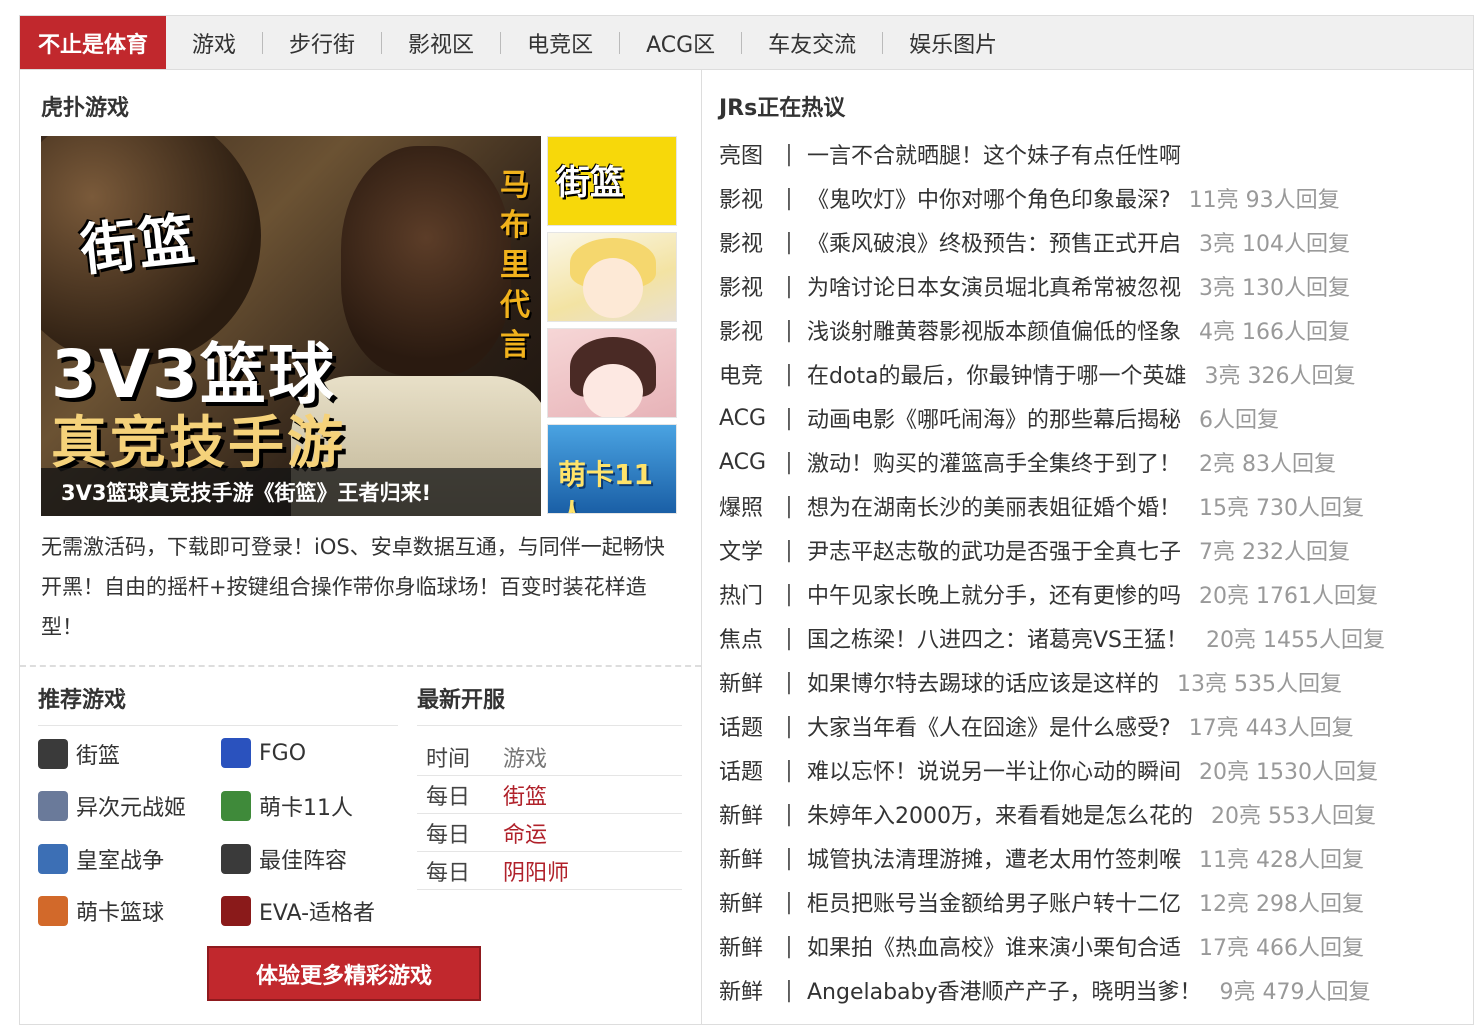 Image resolution: width=1476 pixels, height=1033 pixels. Describe the element at coordinates (1288, 596) in the screenshot. I see `topic-stats: 20亮 1761人回复` at that location.